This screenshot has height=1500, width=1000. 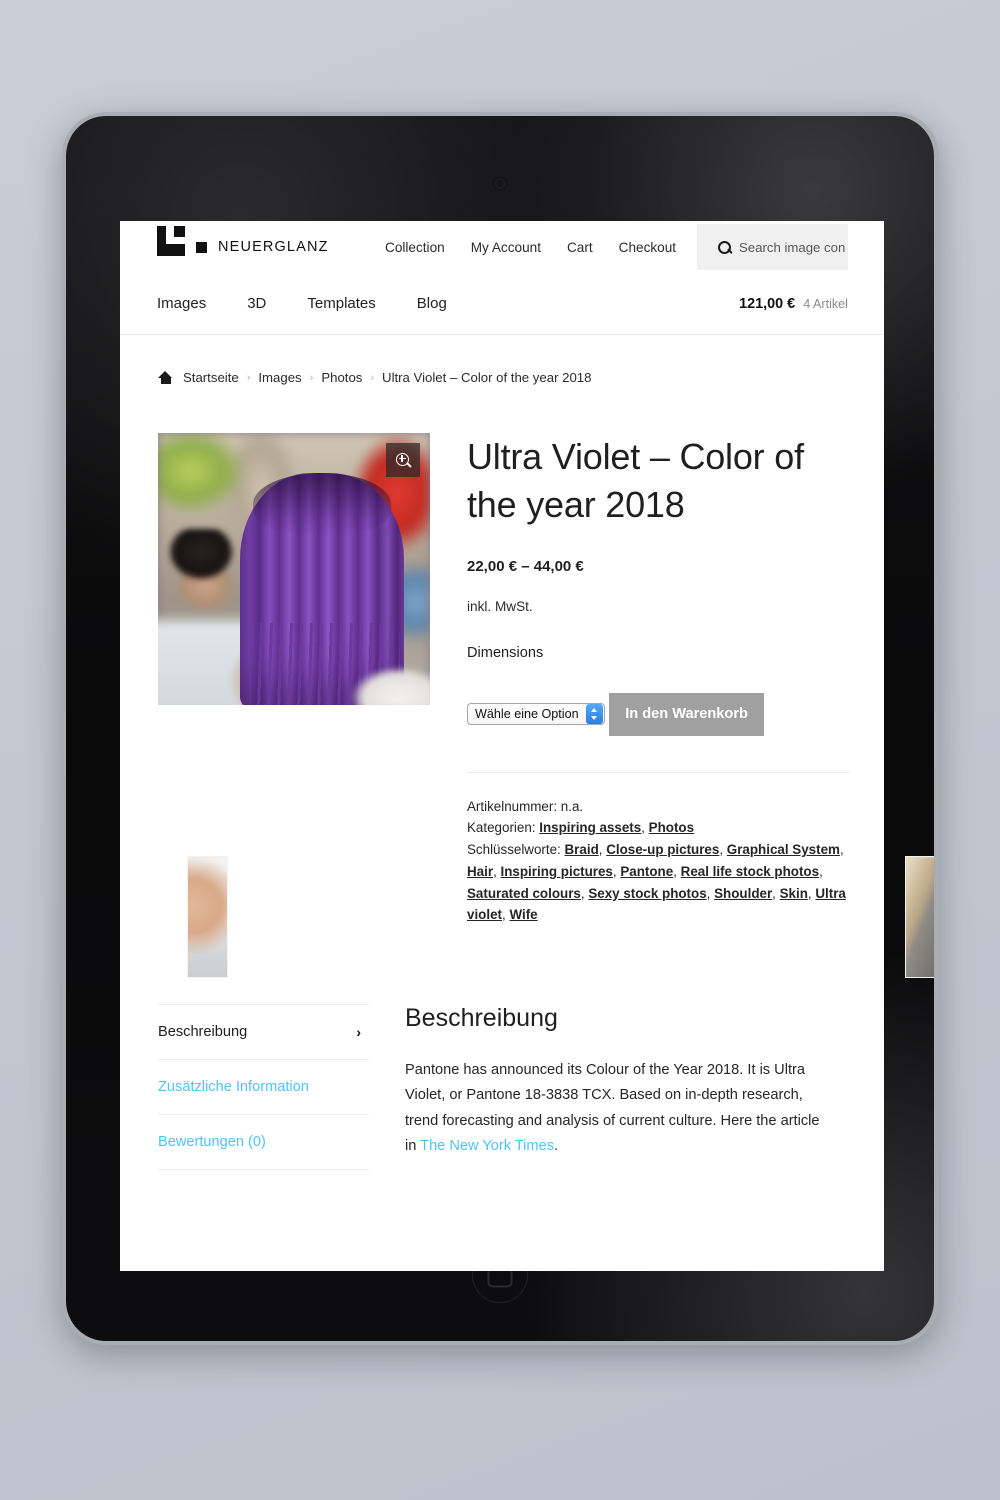 I want to click on tag-link: Saturated colours, so click(x=524, y=893).